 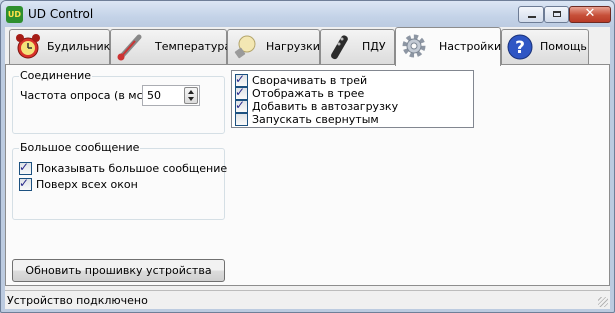 What do you see at coordinates (308, 93) in the screenshot?
I see `checkbox-label: Отображать в трее` at bounding box center [308, 93].